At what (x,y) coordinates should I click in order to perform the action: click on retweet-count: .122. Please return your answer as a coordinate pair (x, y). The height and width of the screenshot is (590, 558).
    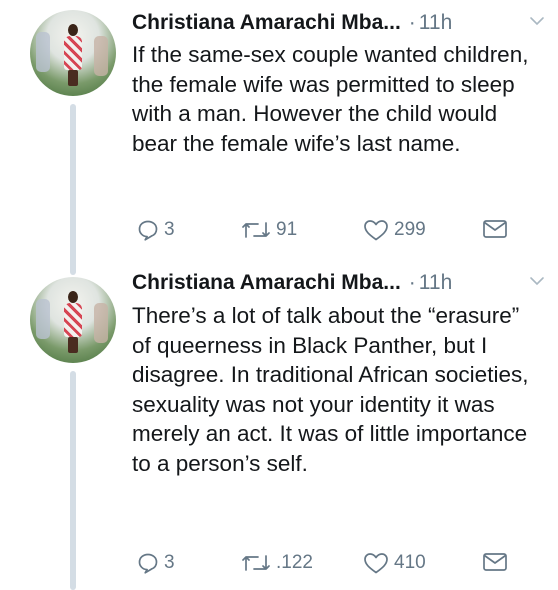
    Looking at the image, I should click on (294, 562).